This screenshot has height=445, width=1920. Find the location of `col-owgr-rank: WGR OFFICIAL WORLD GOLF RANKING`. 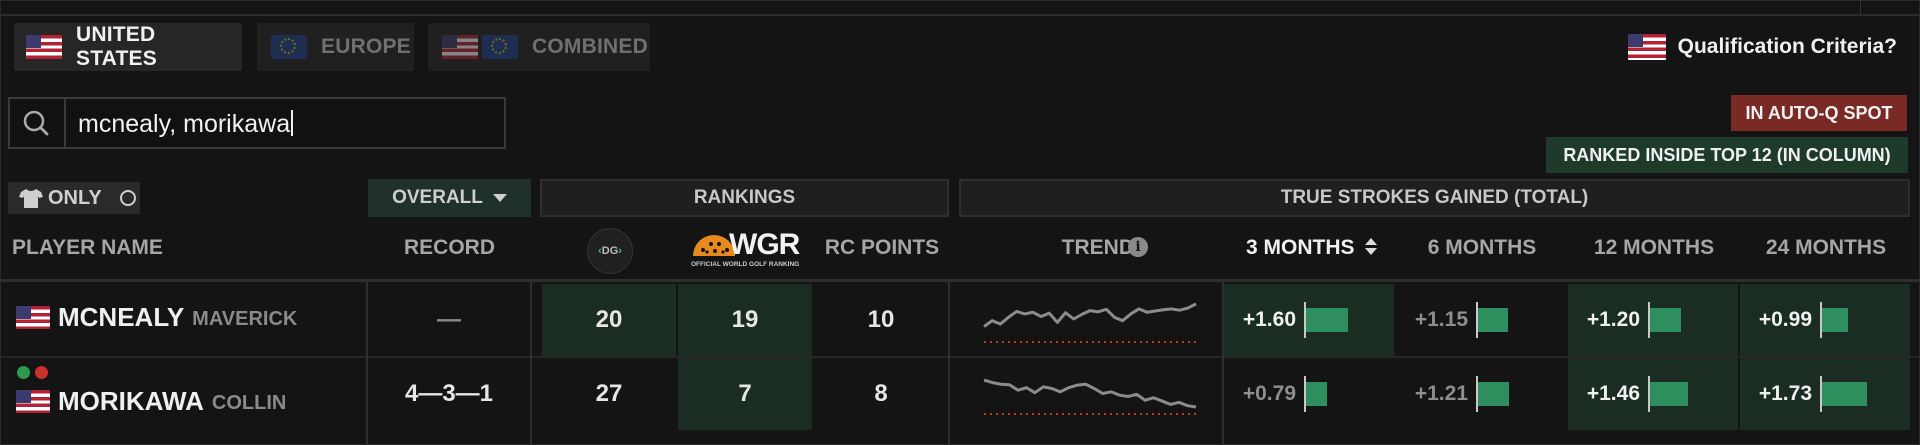

col-owgr-rank: WGR OFFICIAL WORLD GOLF RANKING is located at coordinates (747, 250).